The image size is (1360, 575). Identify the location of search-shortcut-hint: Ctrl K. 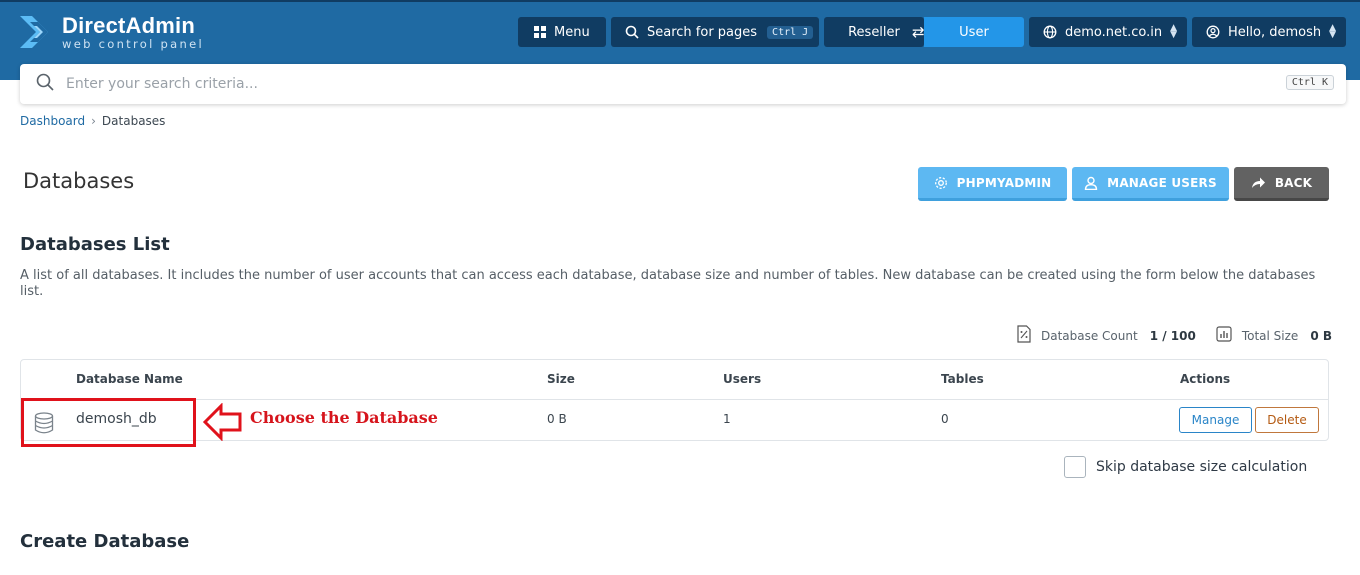
(1309, 82).